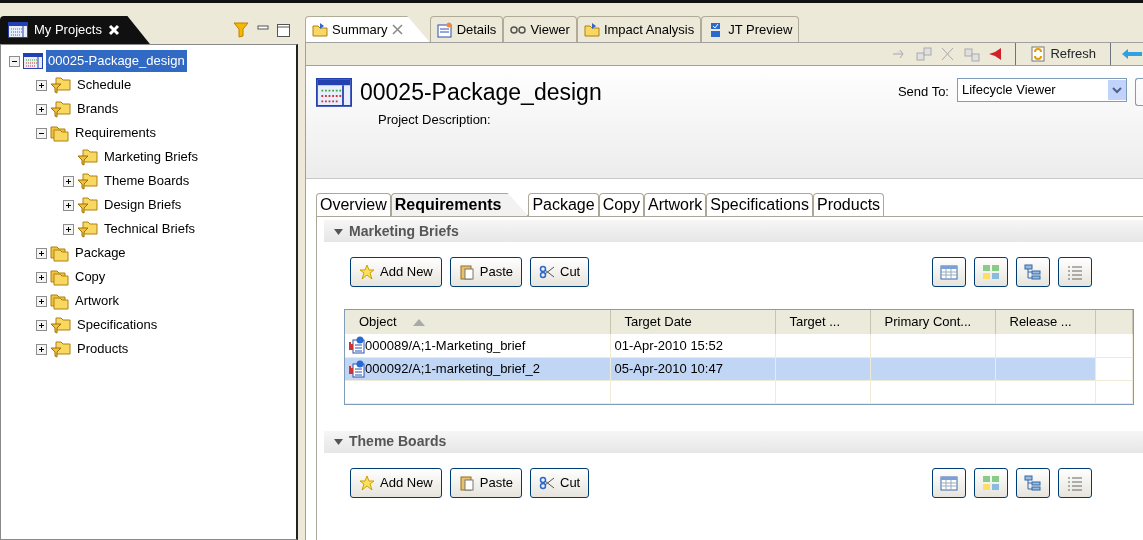 The image size is (1143, 540). I want to click on table-cell: 000092/A;1-marketing_brief_2, so click(477, 368).